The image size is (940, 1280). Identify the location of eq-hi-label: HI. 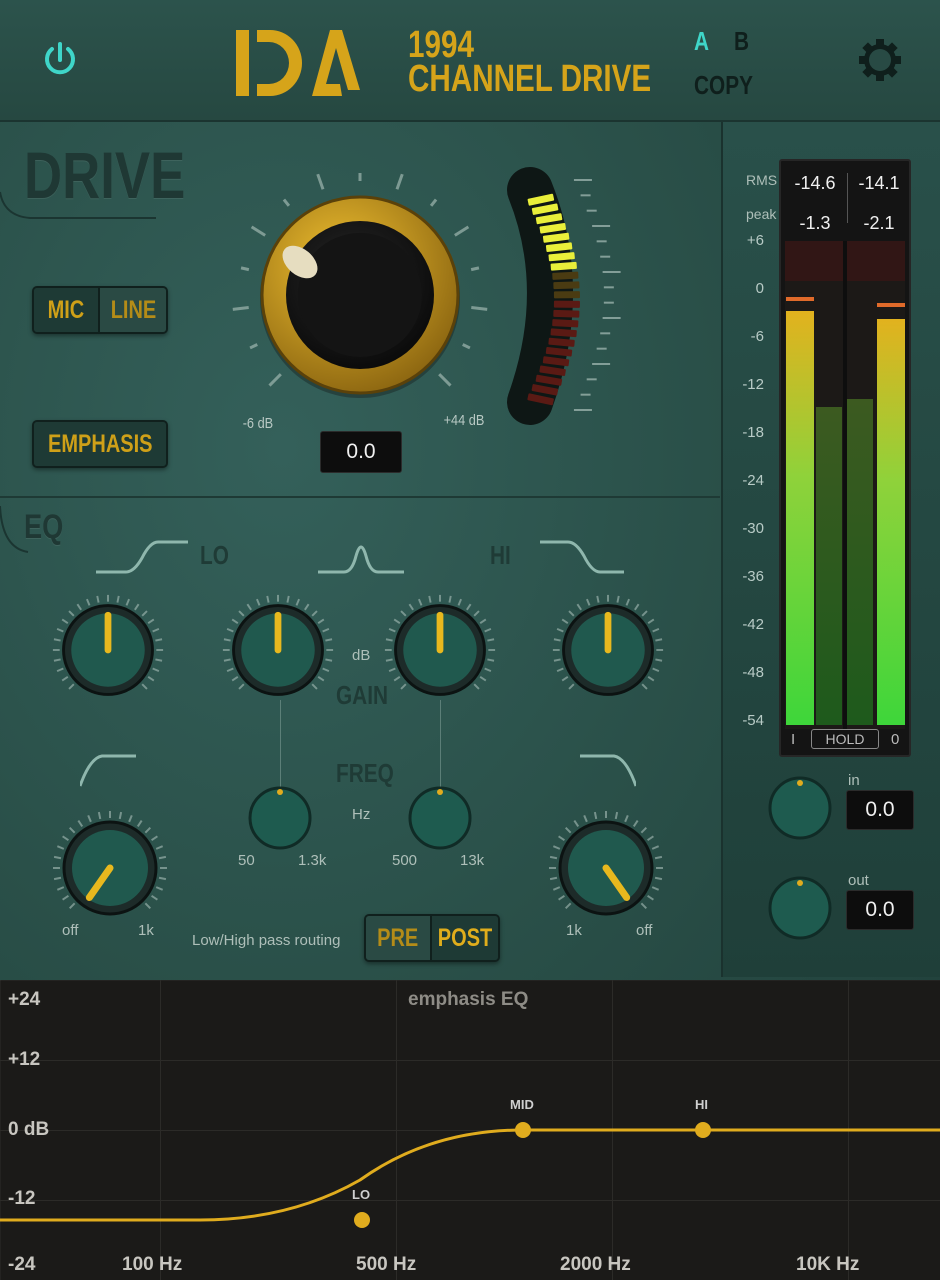
(500, 555).